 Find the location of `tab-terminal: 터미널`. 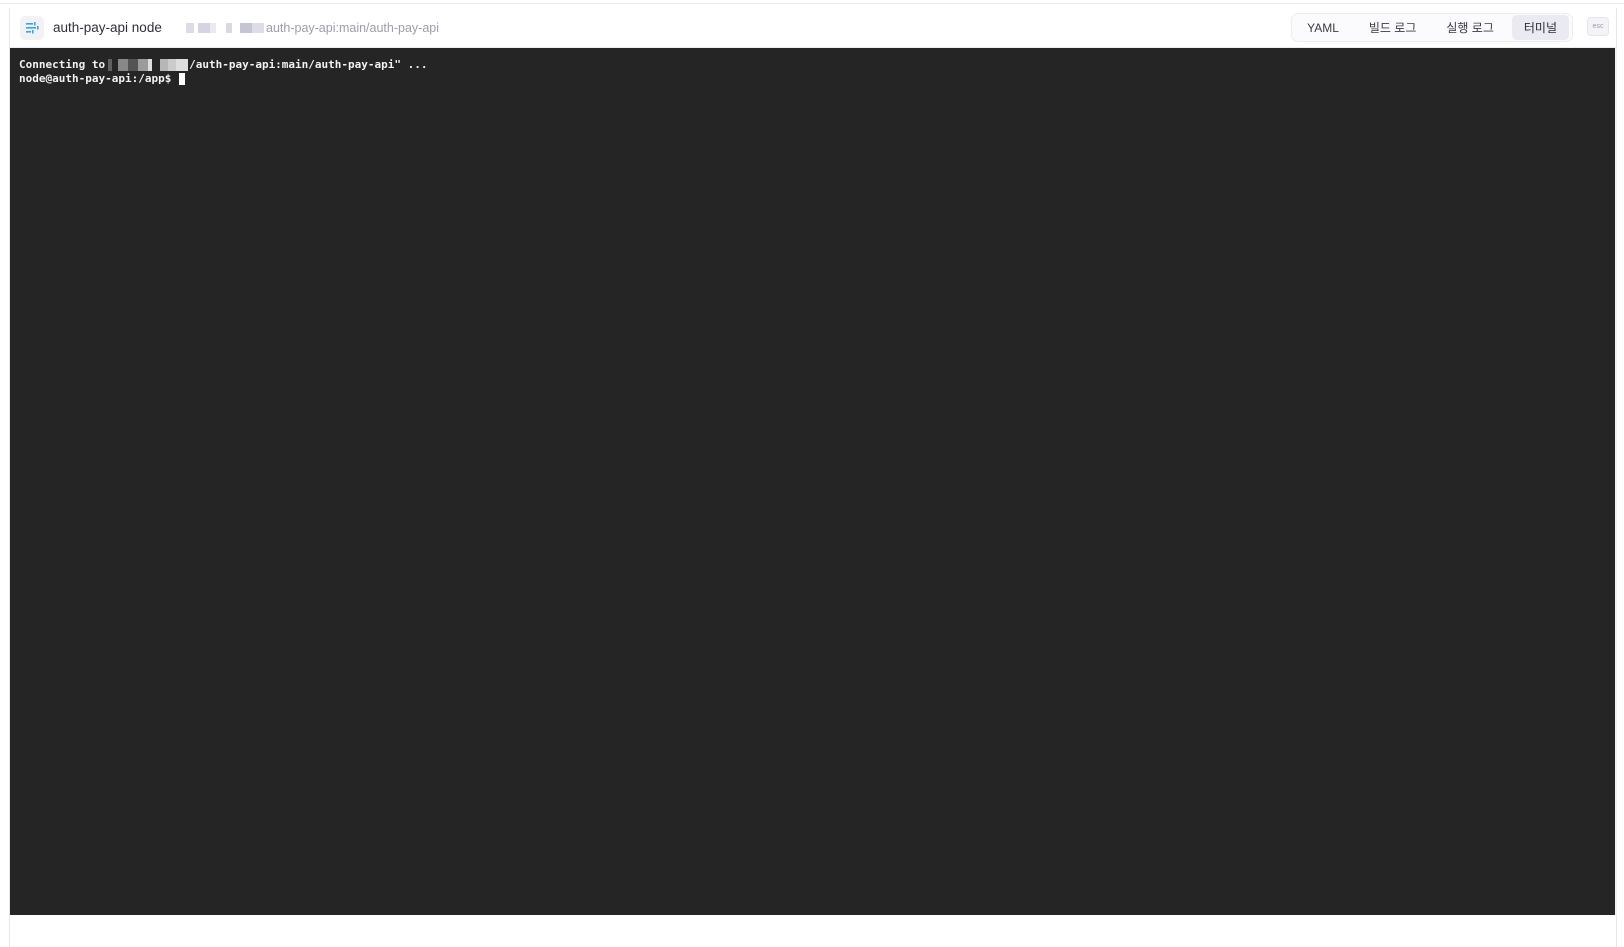

tab-terminal: 터미널 is located at coordinates (1540, 27).